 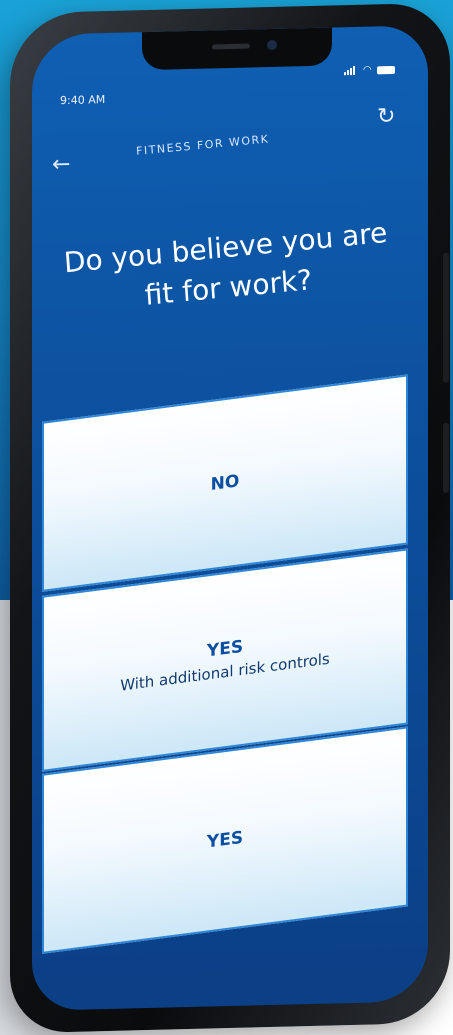 I want to click on notch, so click(x=237, y=49).